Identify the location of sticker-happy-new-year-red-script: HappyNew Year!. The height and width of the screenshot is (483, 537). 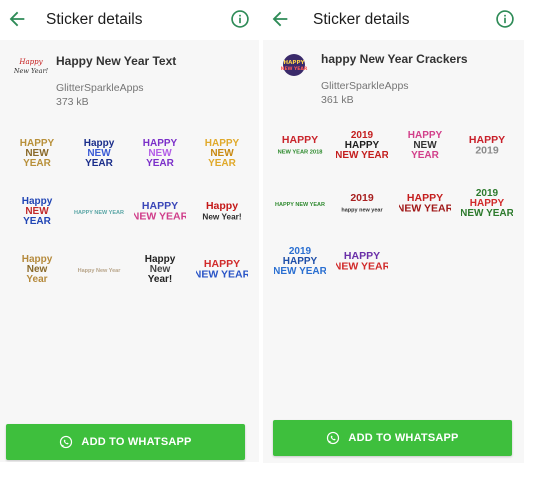
(222, 211).